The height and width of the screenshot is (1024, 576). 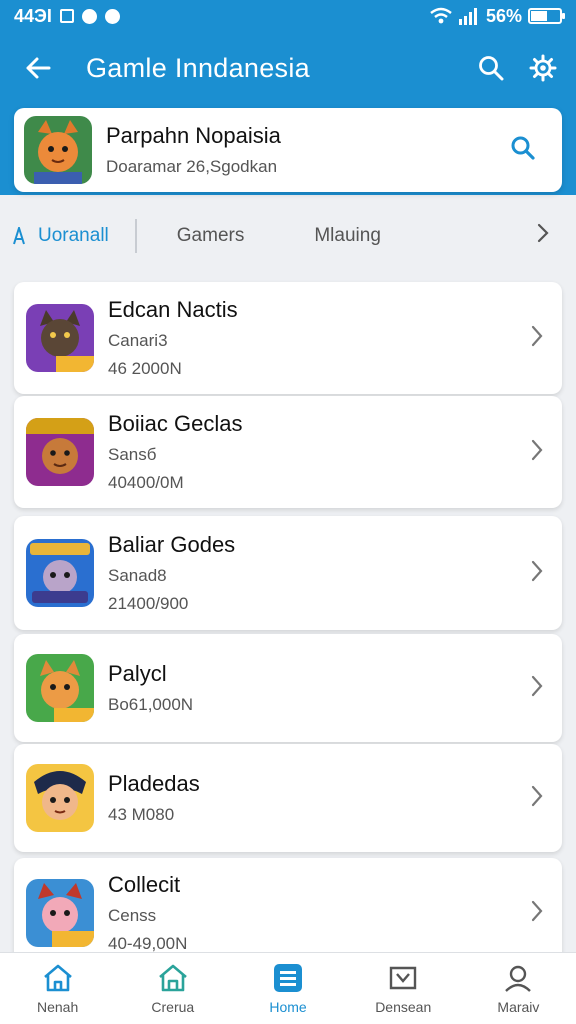 I want to click on back-button, so click(x=38, y=68).